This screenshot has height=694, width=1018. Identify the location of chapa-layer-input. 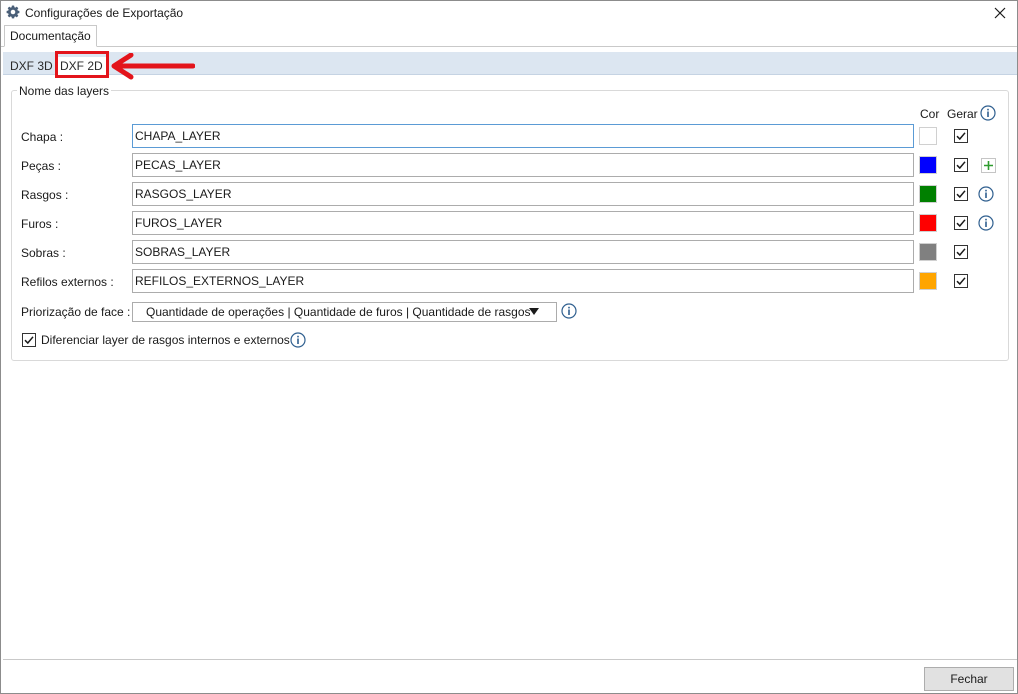
(523, 136).